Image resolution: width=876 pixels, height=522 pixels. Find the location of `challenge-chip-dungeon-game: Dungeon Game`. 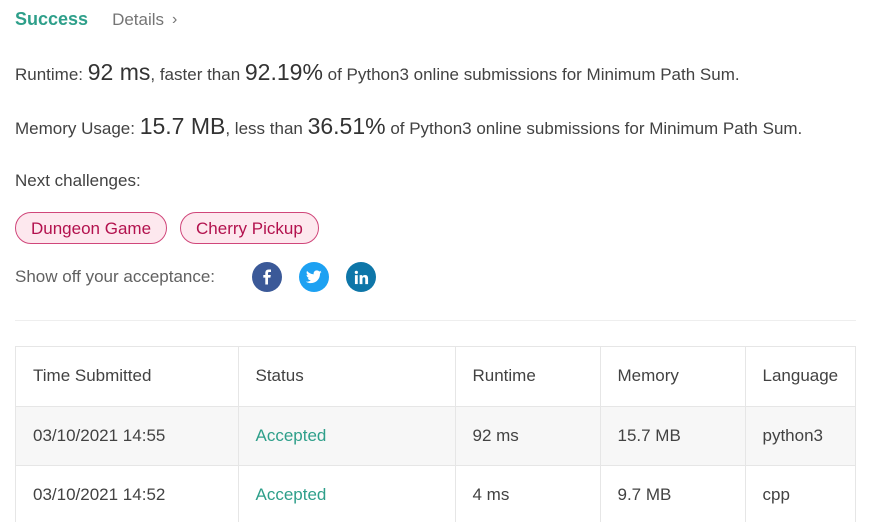

challenge-chip-dungeon-game: Dungeon Game is located at coordinates (91, 228).